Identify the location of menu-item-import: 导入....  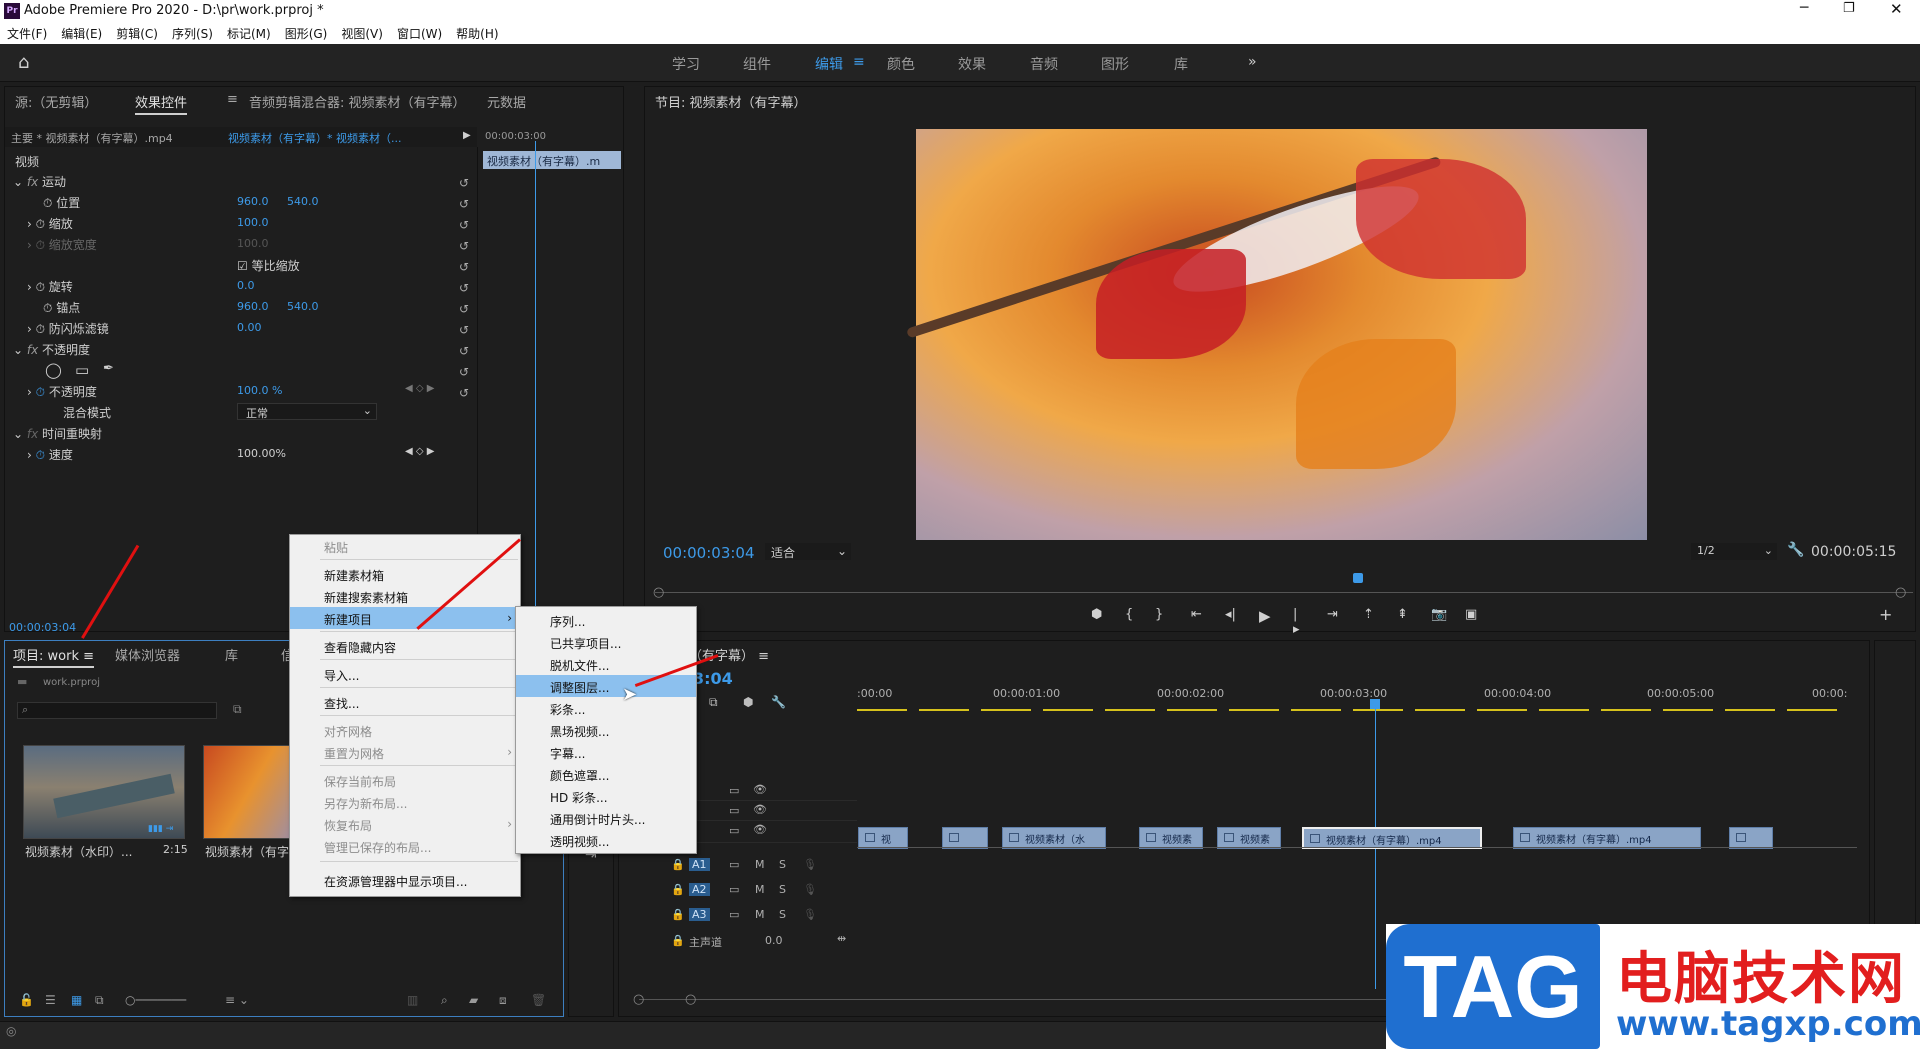
(405, 674).